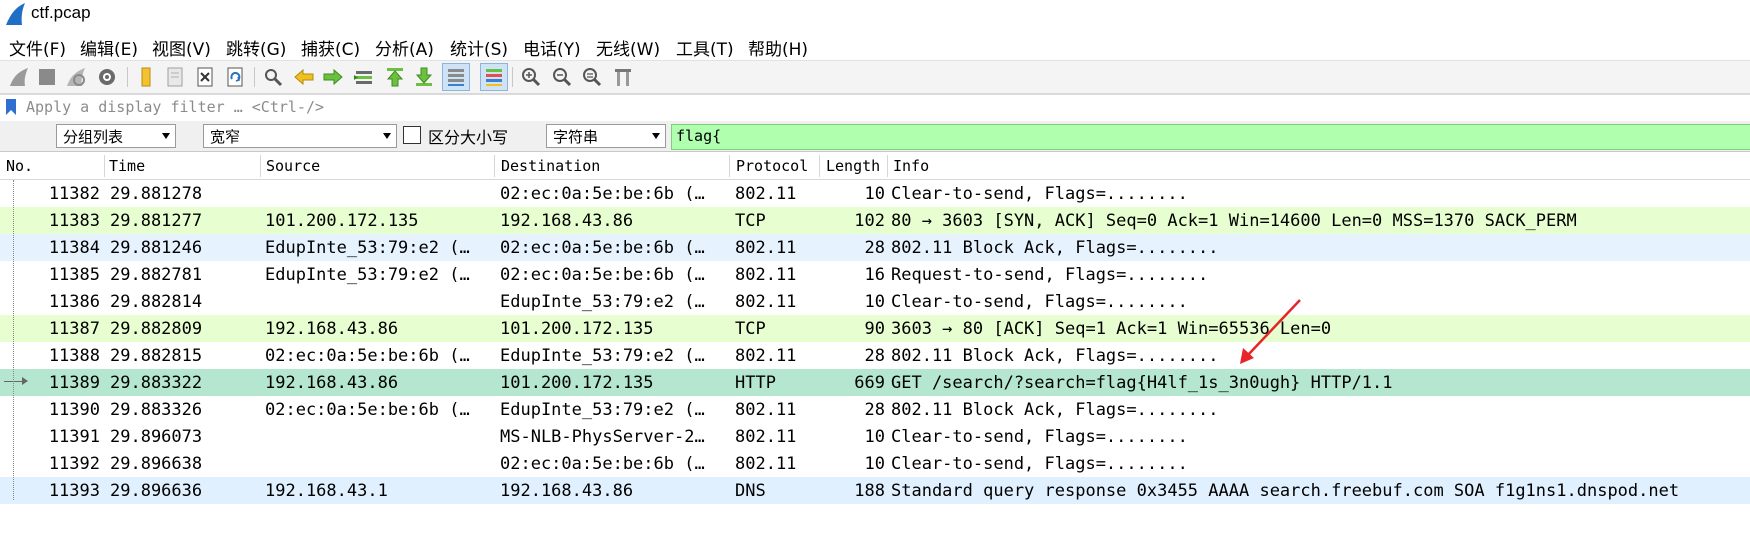 This screenshot has width=1750, height=554. I want to click on go-first-icon, so click(395, 77).